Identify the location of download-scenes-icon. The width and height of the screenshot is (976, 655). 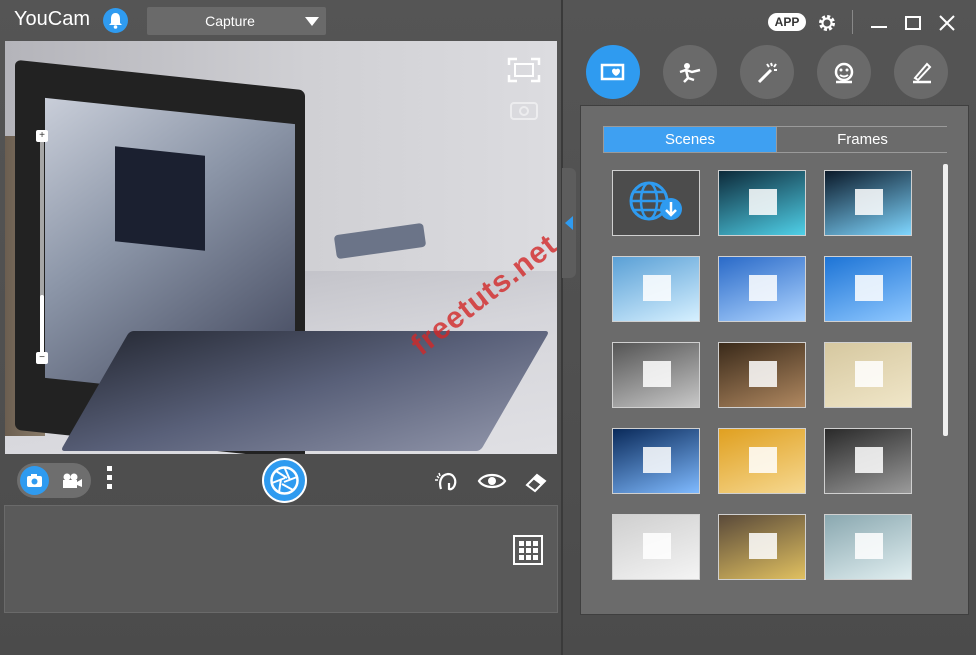
(656, 203).